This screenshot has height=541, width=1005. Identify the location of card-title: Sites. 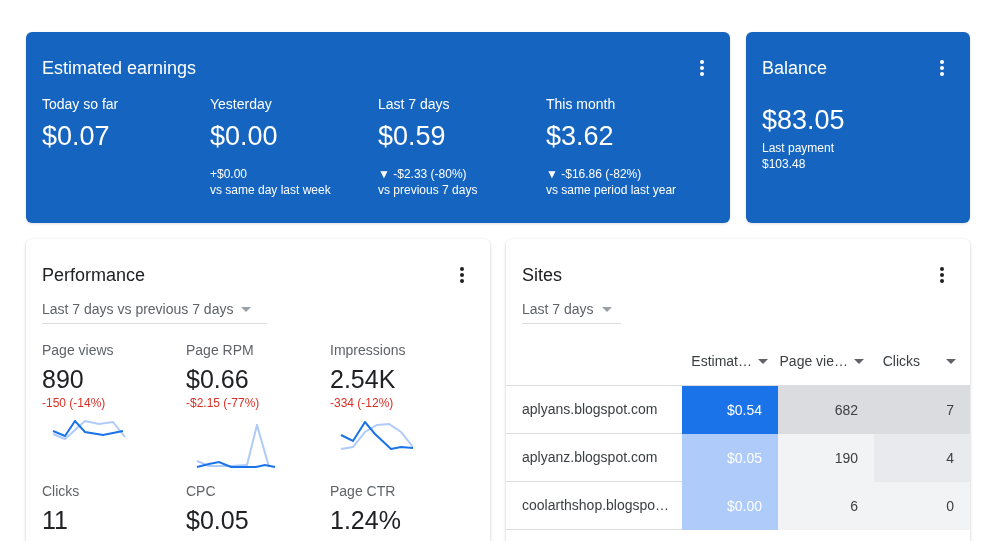
(542, 275).